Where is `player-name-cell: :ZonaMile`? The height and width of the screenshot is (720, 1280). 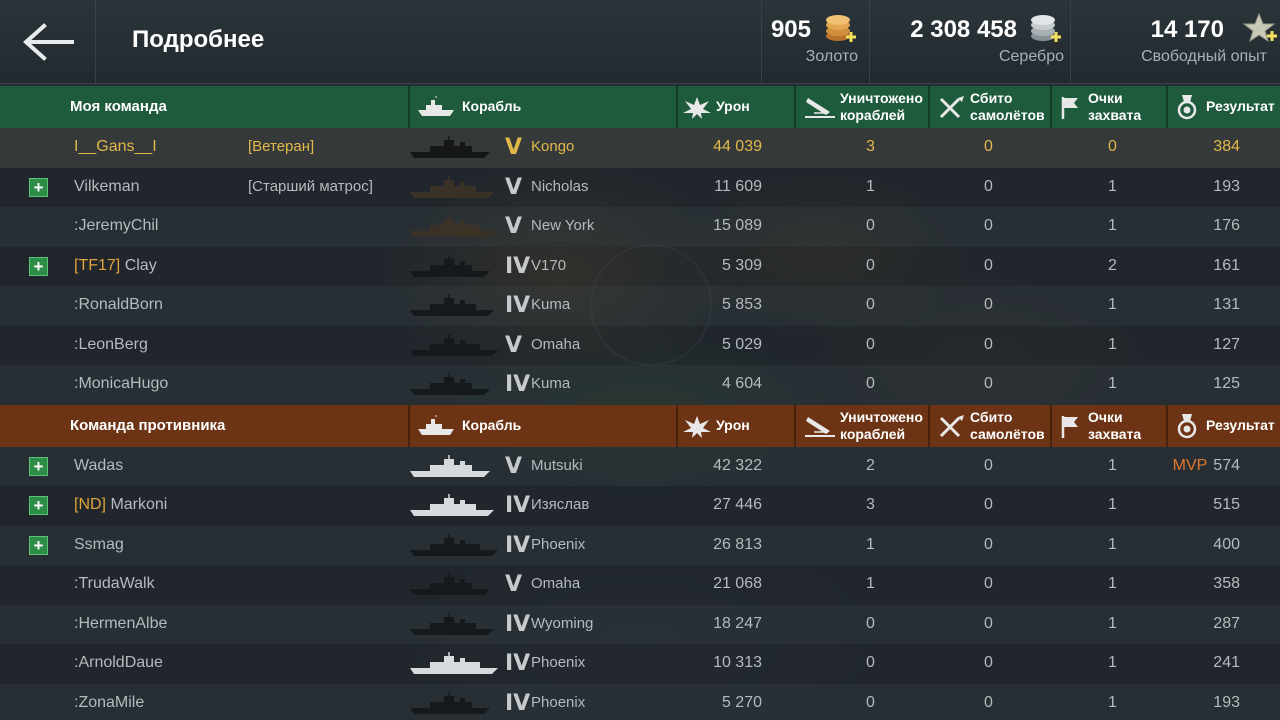 player-name-cell: :ZonaMile is located at coordinates (109, 703).